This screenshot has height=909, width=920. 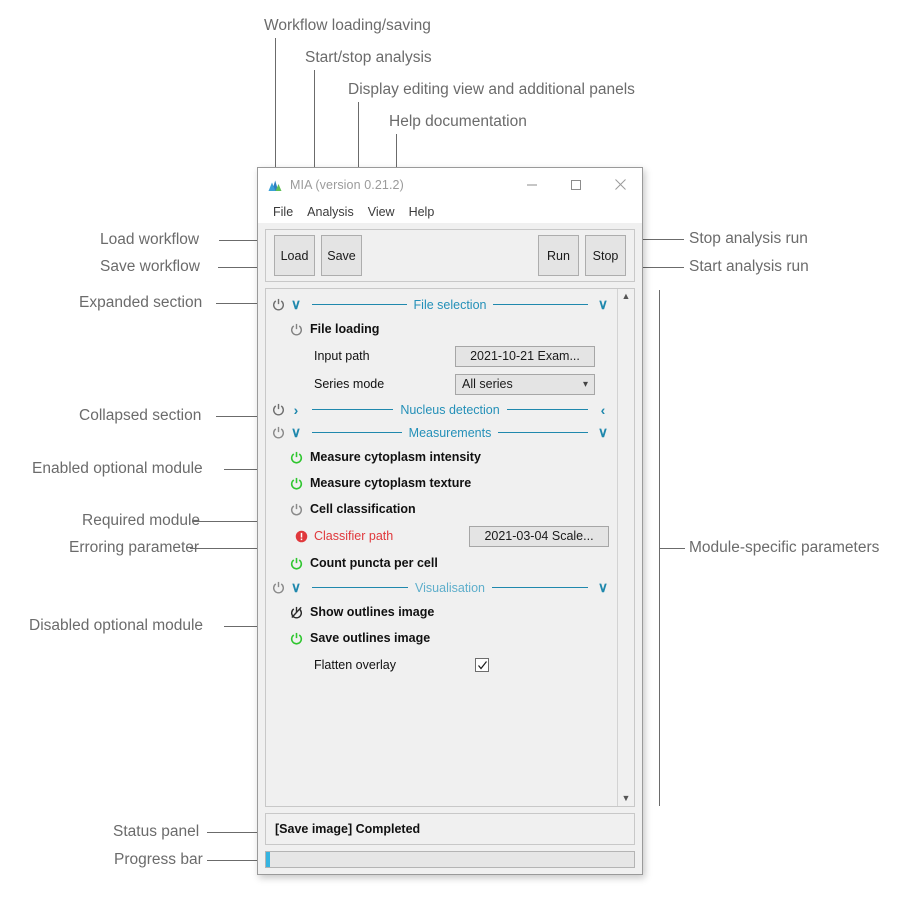 What do you see at coordinates (450, 826) in the screenshot?
I see `status-panel-container: [Save image] Completed` at bounding box center [450, 826].